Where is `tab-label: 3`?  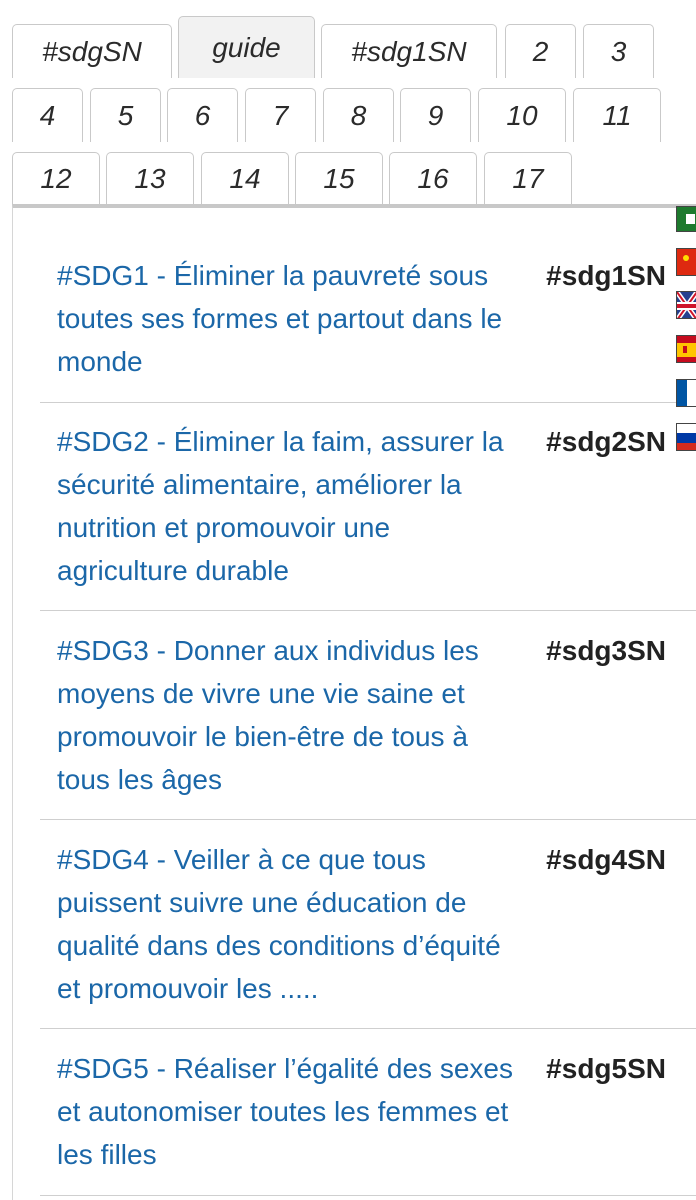 tab-label: 3 is located at coordinates (618, 51).